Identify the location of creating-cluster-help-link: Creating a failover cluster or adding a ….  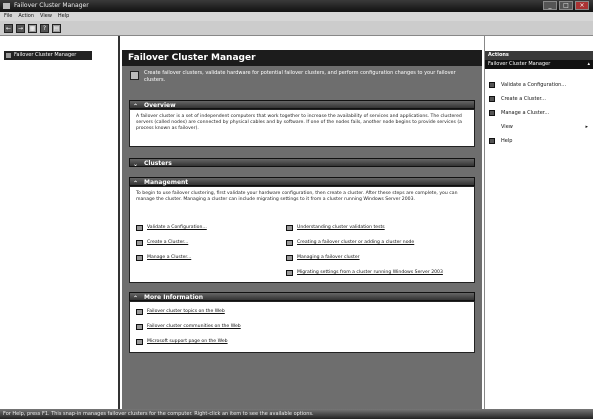
(379, 243).